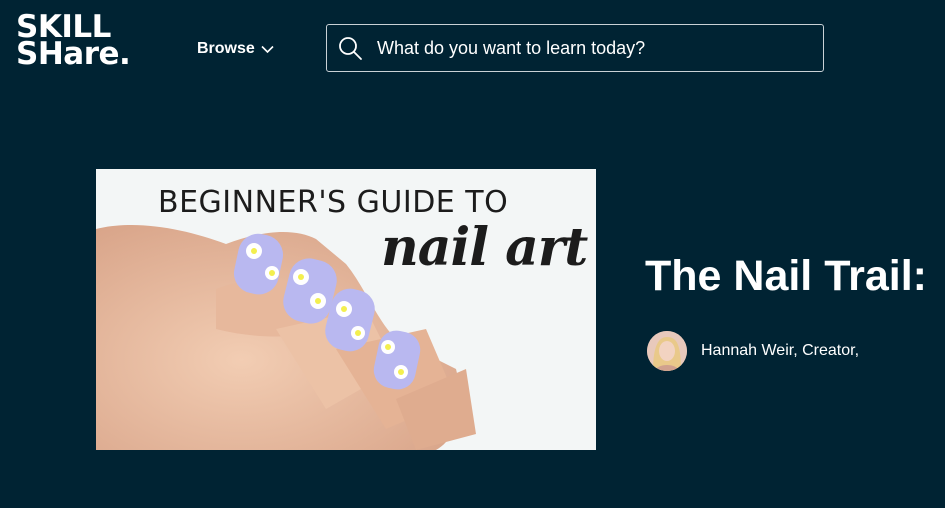 The image size is (945, 508). I want to click on chevron-down-icon, so click(267, 49).